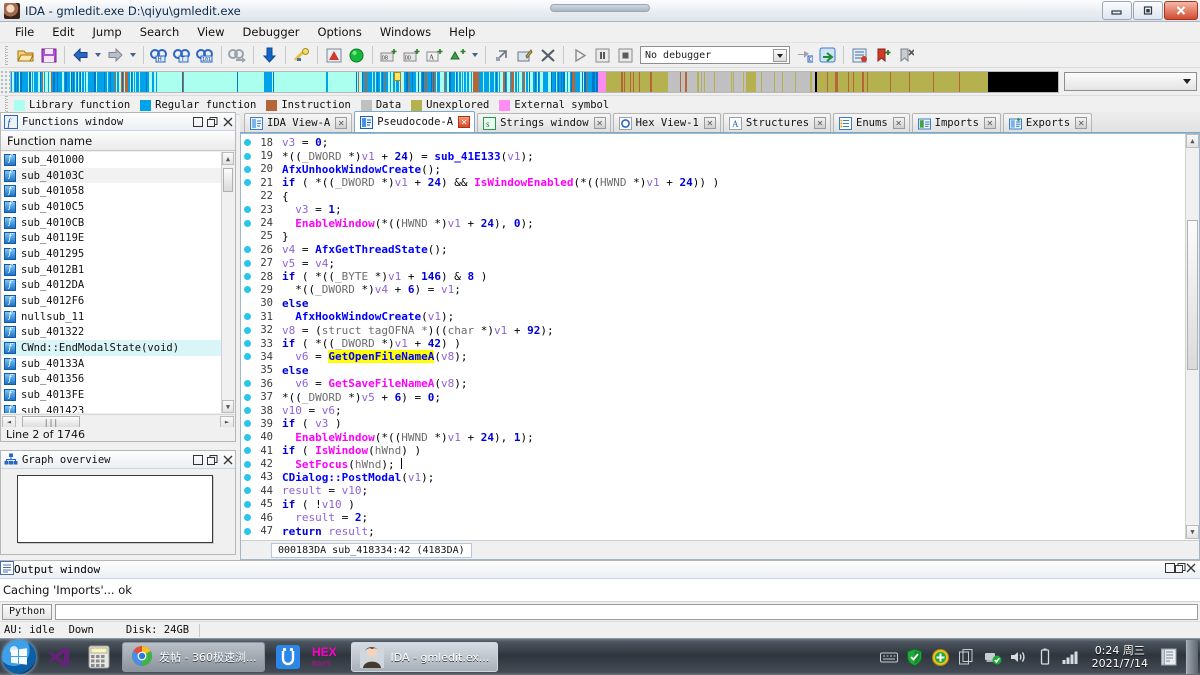 The height and width of the screenshot is (675, 1200). I want to click on scroll-thumb, so click(1192, 295).